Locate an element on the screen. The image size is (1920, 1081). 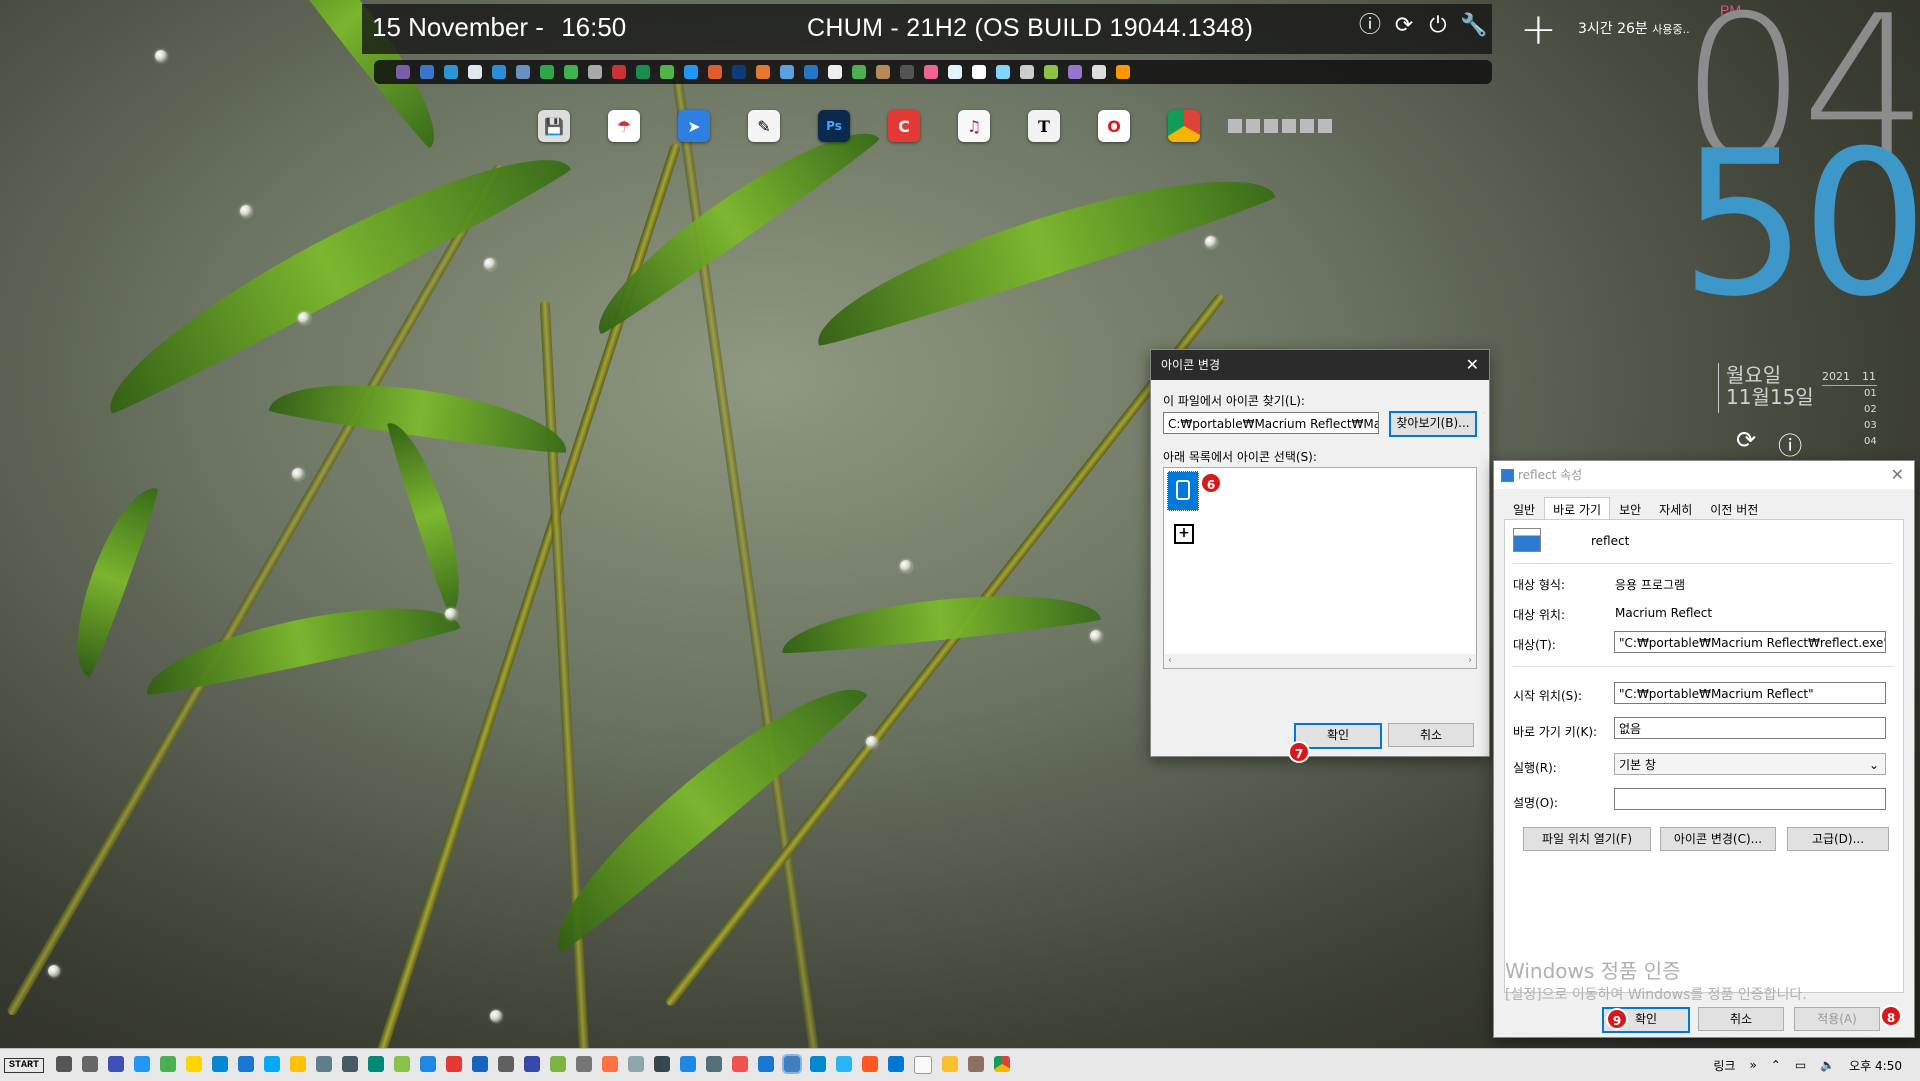
icon-list: + ‹ › is located at coordinates (1320, 568).